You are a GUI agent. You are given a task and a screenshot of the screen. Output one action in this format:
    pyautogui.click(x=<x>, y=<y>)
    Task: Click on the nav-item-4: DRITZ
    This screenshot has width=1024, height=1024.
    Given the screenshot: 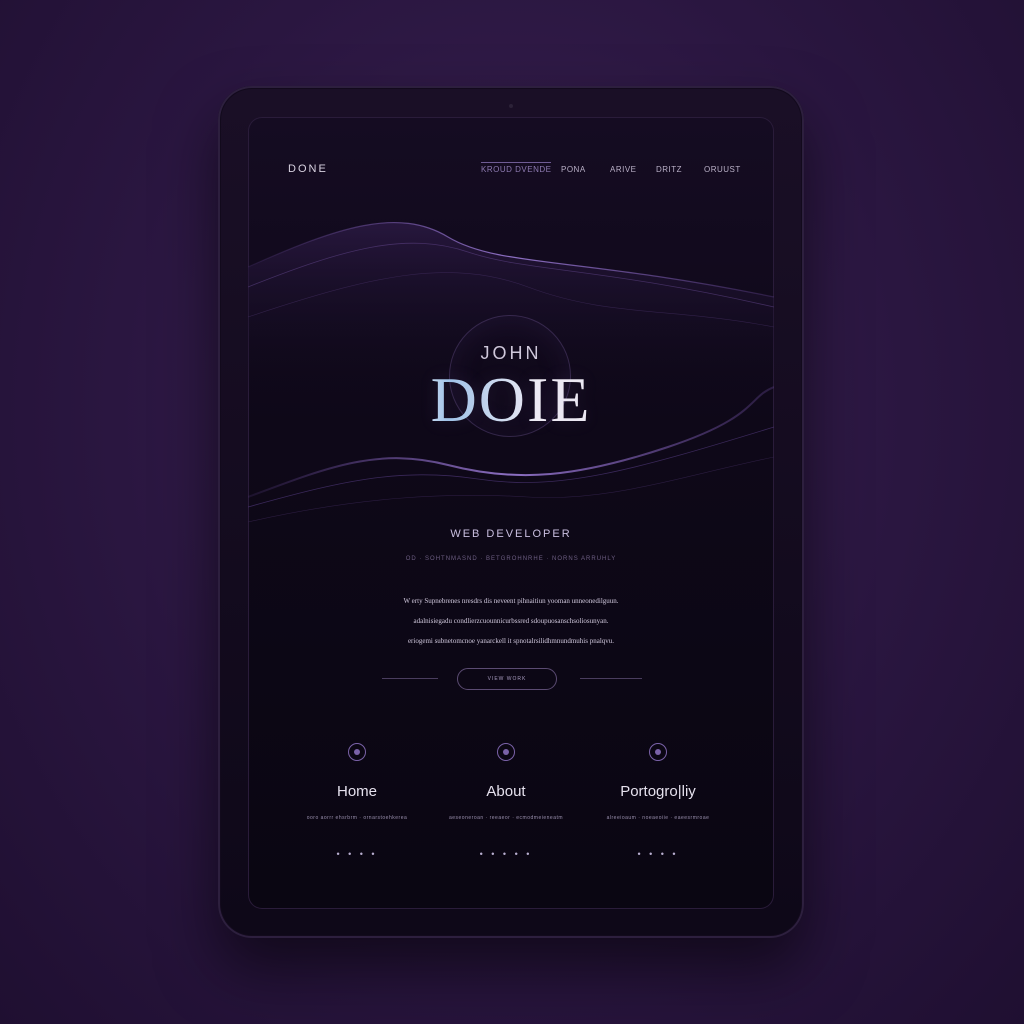 What is the action you would take?
    pyautogui.click(x=669, y=169)
    